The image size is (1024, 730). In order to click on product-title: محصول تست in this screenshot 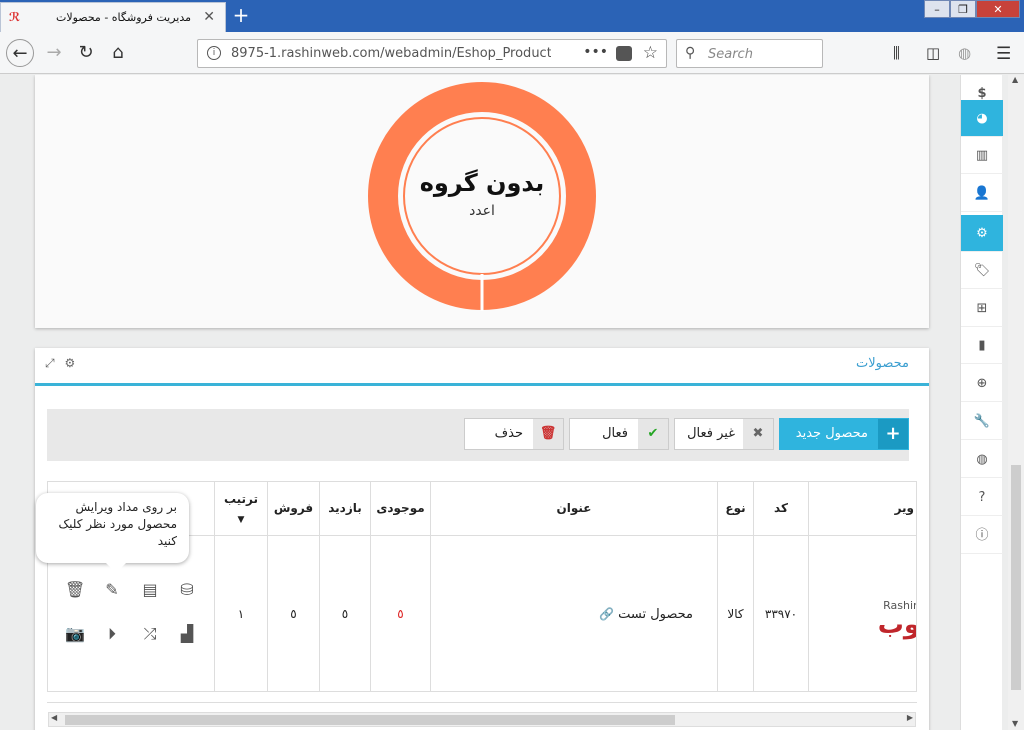, I will do `click(655, 614)`.